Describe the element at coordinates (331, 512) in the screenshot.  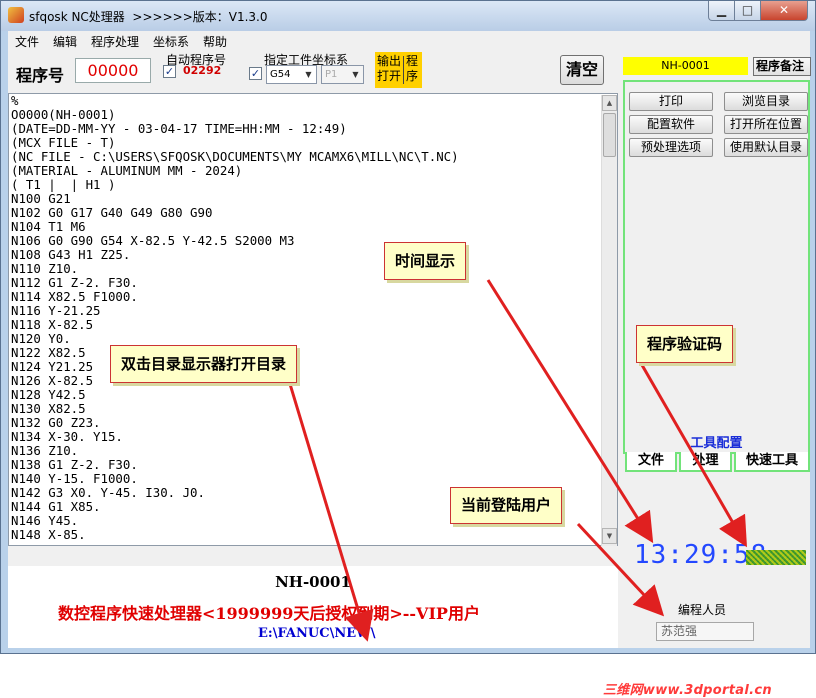
I see `directory-arrow` at that location.